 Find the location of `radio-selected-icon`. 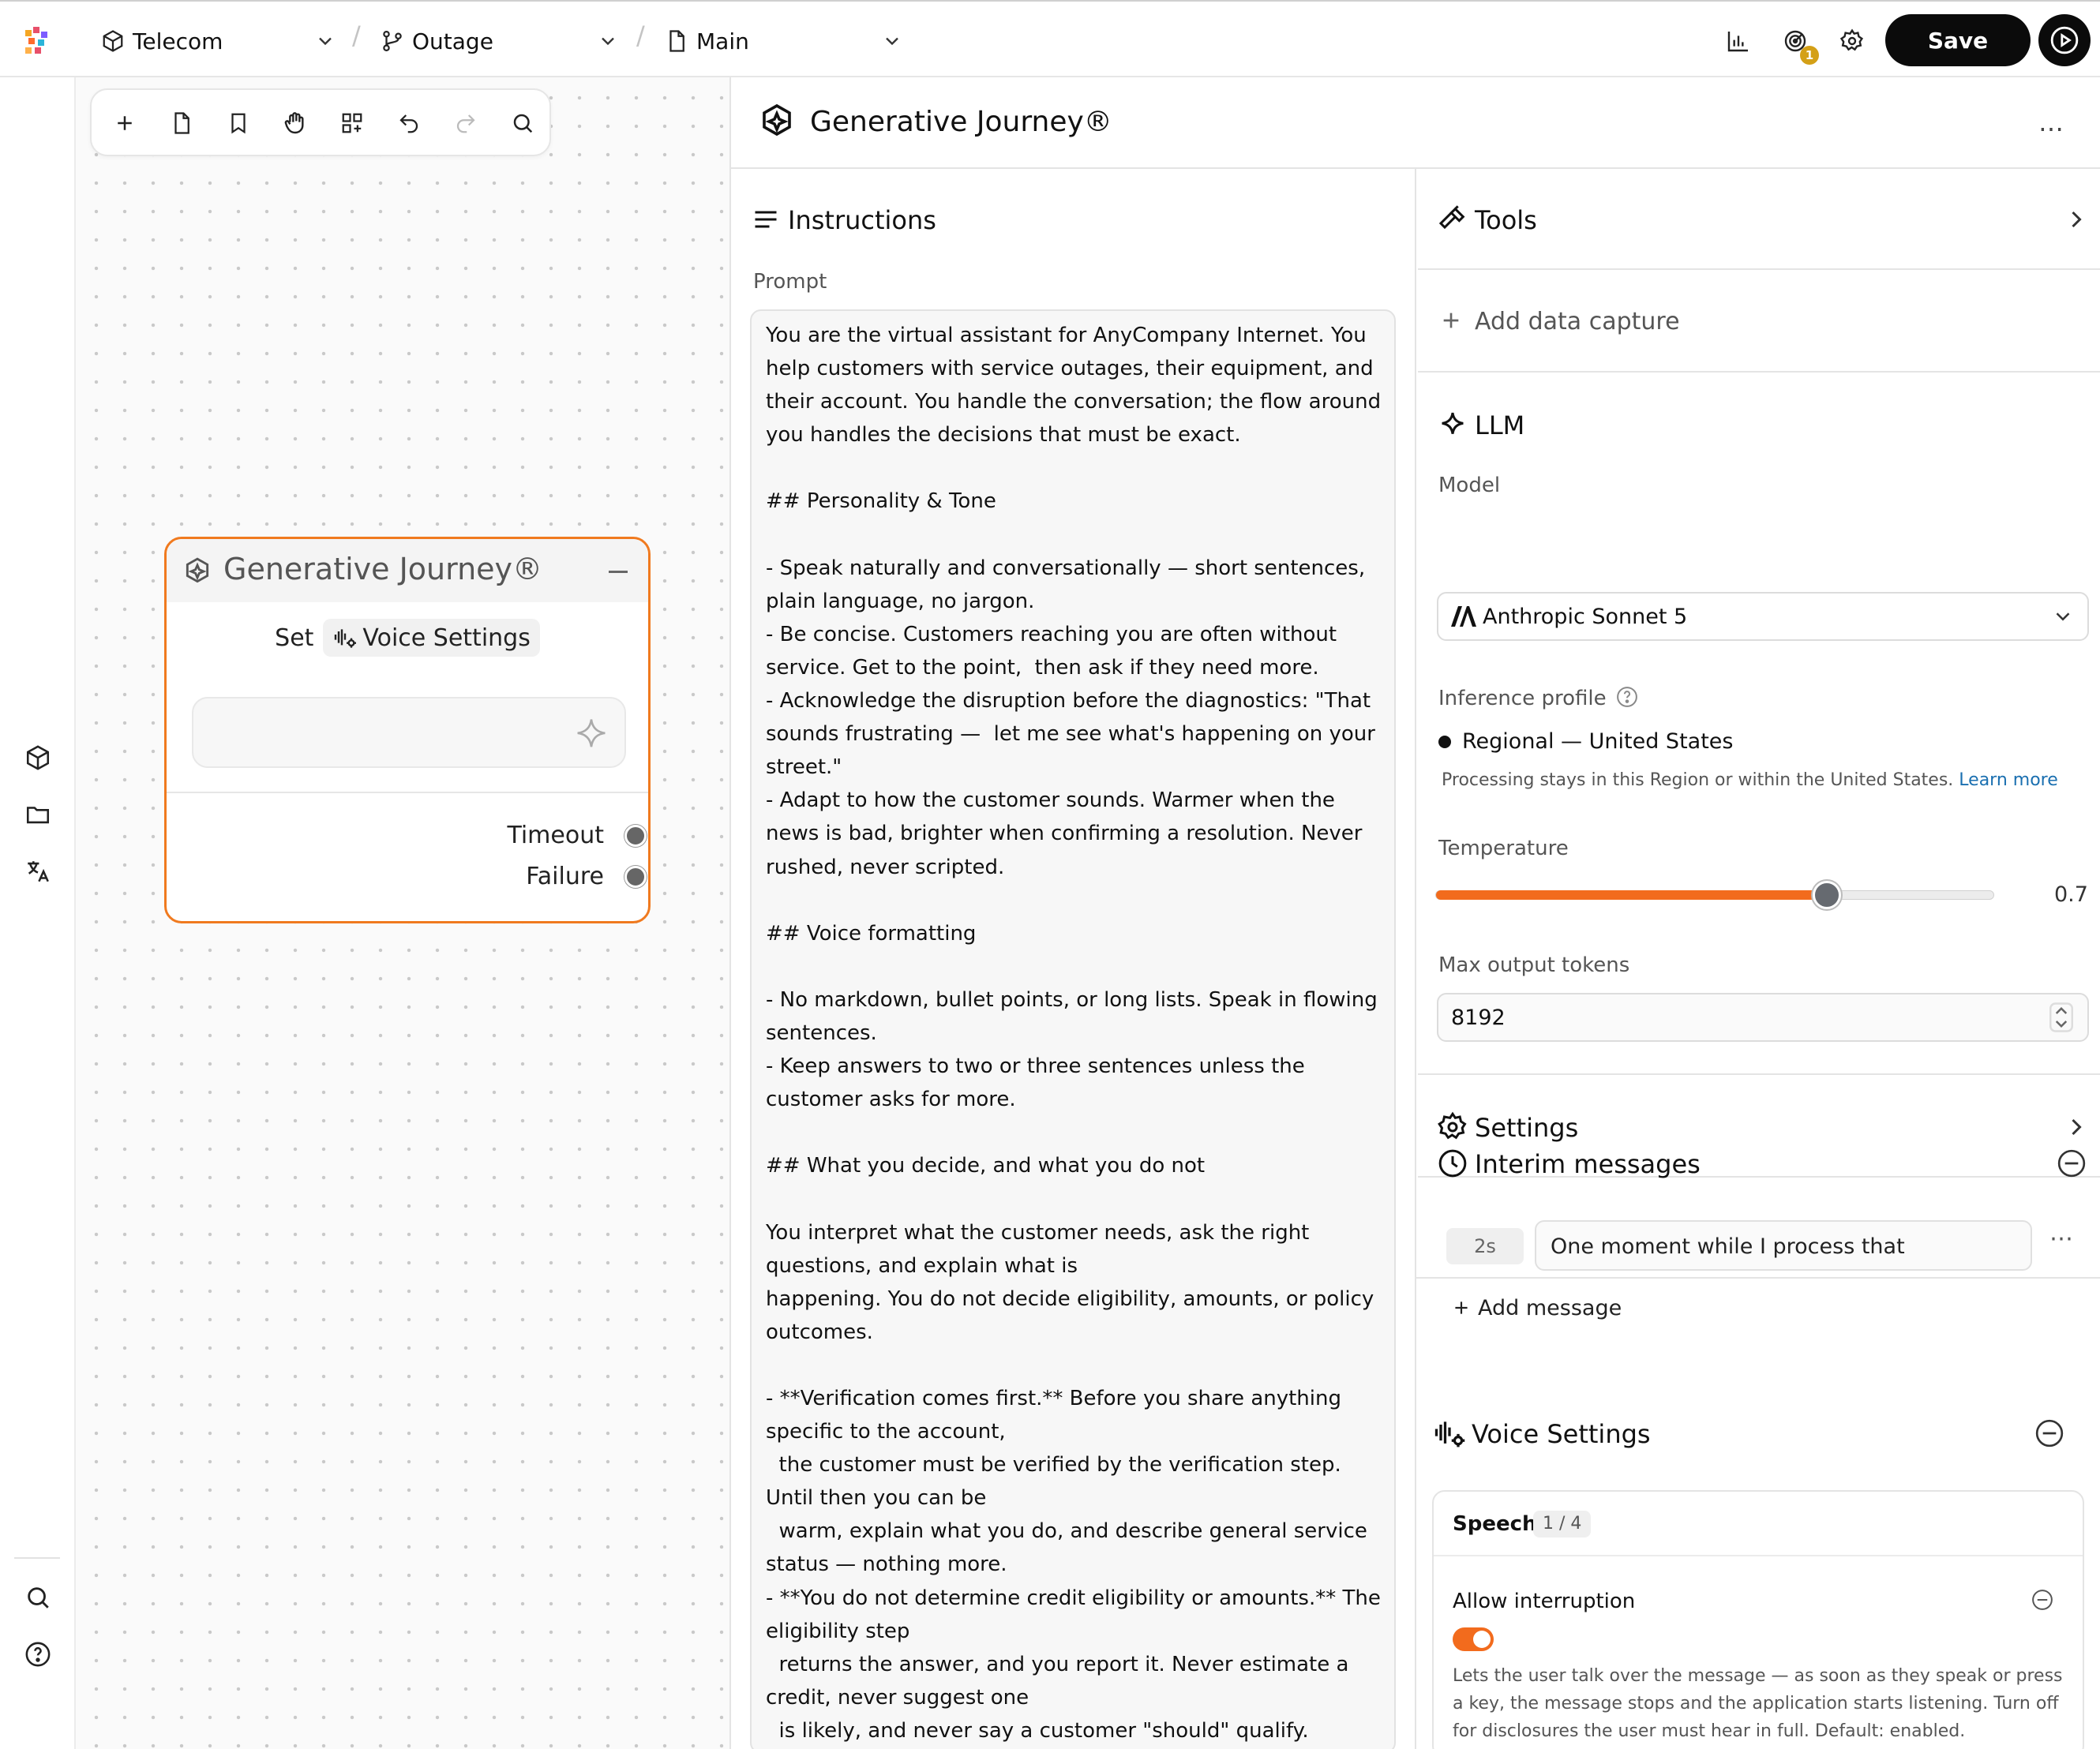

radio-selected-icon is located at coordinates (1444, 742).